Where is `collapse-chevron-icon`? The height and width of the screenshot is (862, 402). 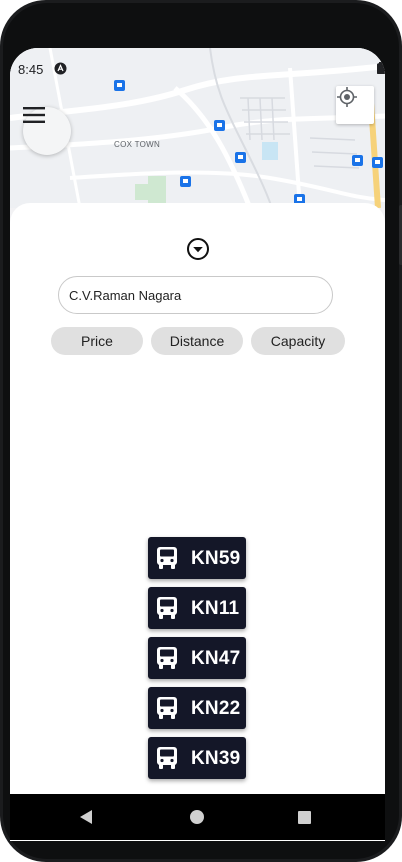
collapse-chevron-icon is located at coordinates (198, 249).